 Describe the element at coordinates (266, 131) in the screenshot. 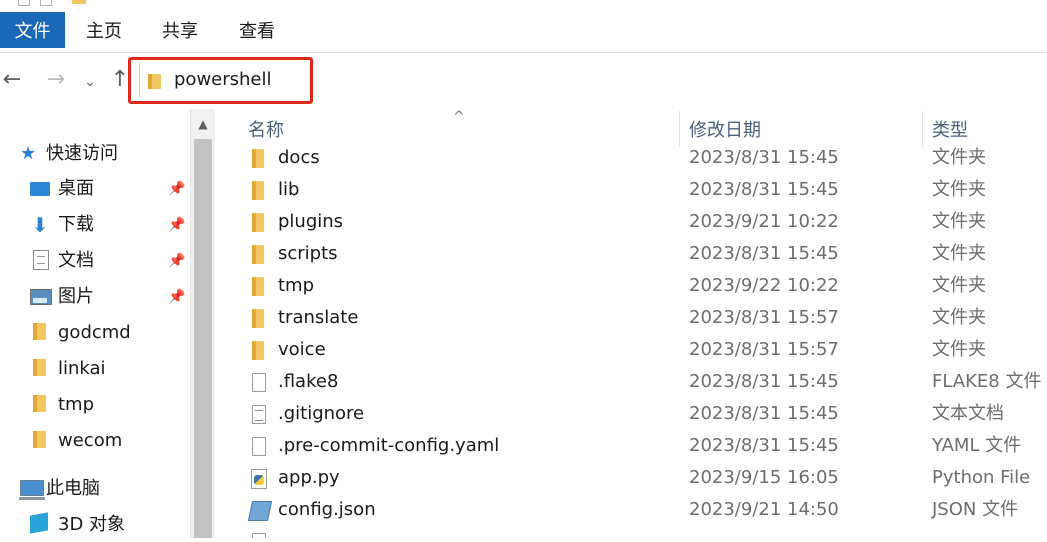

I see `column-header-name: 名称` at that location.